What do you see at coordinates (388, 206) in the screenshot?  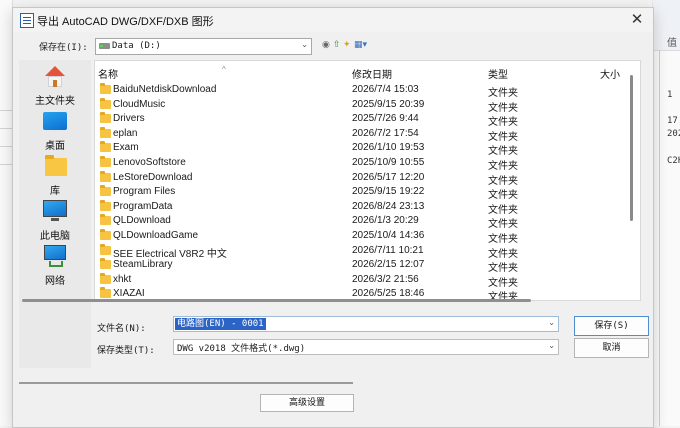 I see `file-modified: 2026/8/24 23:13` at bounding box center [388, 206].